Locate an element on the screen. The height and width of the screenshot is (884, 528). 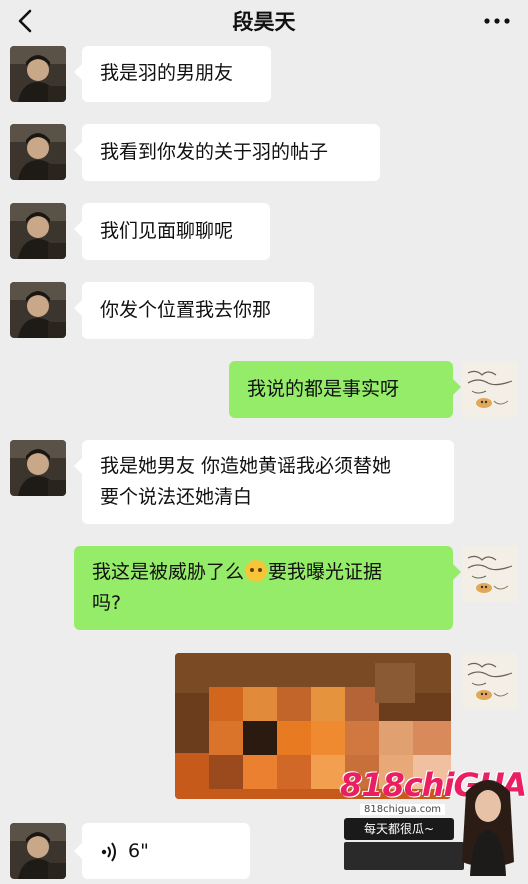
message-text: 我说的都是事实呀 is located at coordinates (323, 389).